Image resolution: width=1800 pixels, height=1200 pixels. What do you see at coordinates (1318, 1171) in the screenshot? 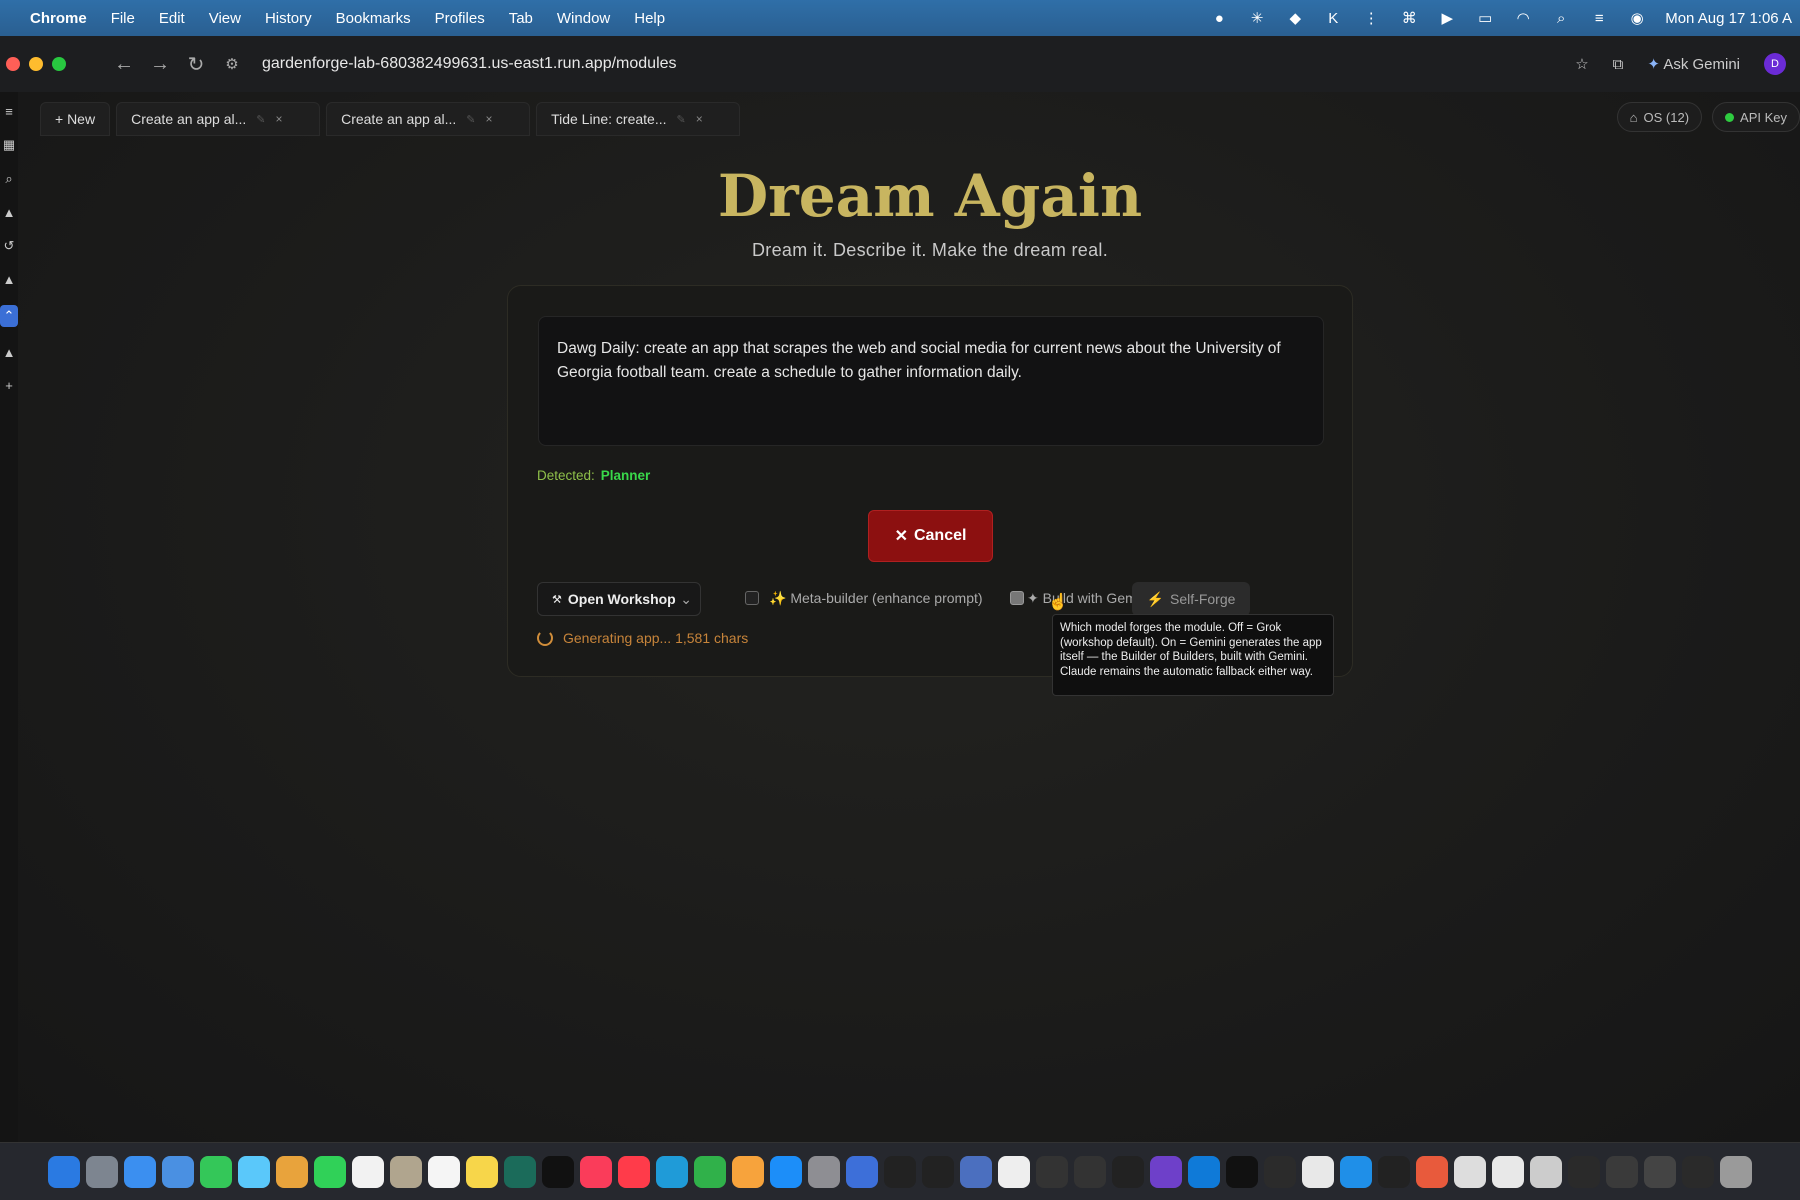
I see `chrome-icon` at bounding box center [1318, 1171].